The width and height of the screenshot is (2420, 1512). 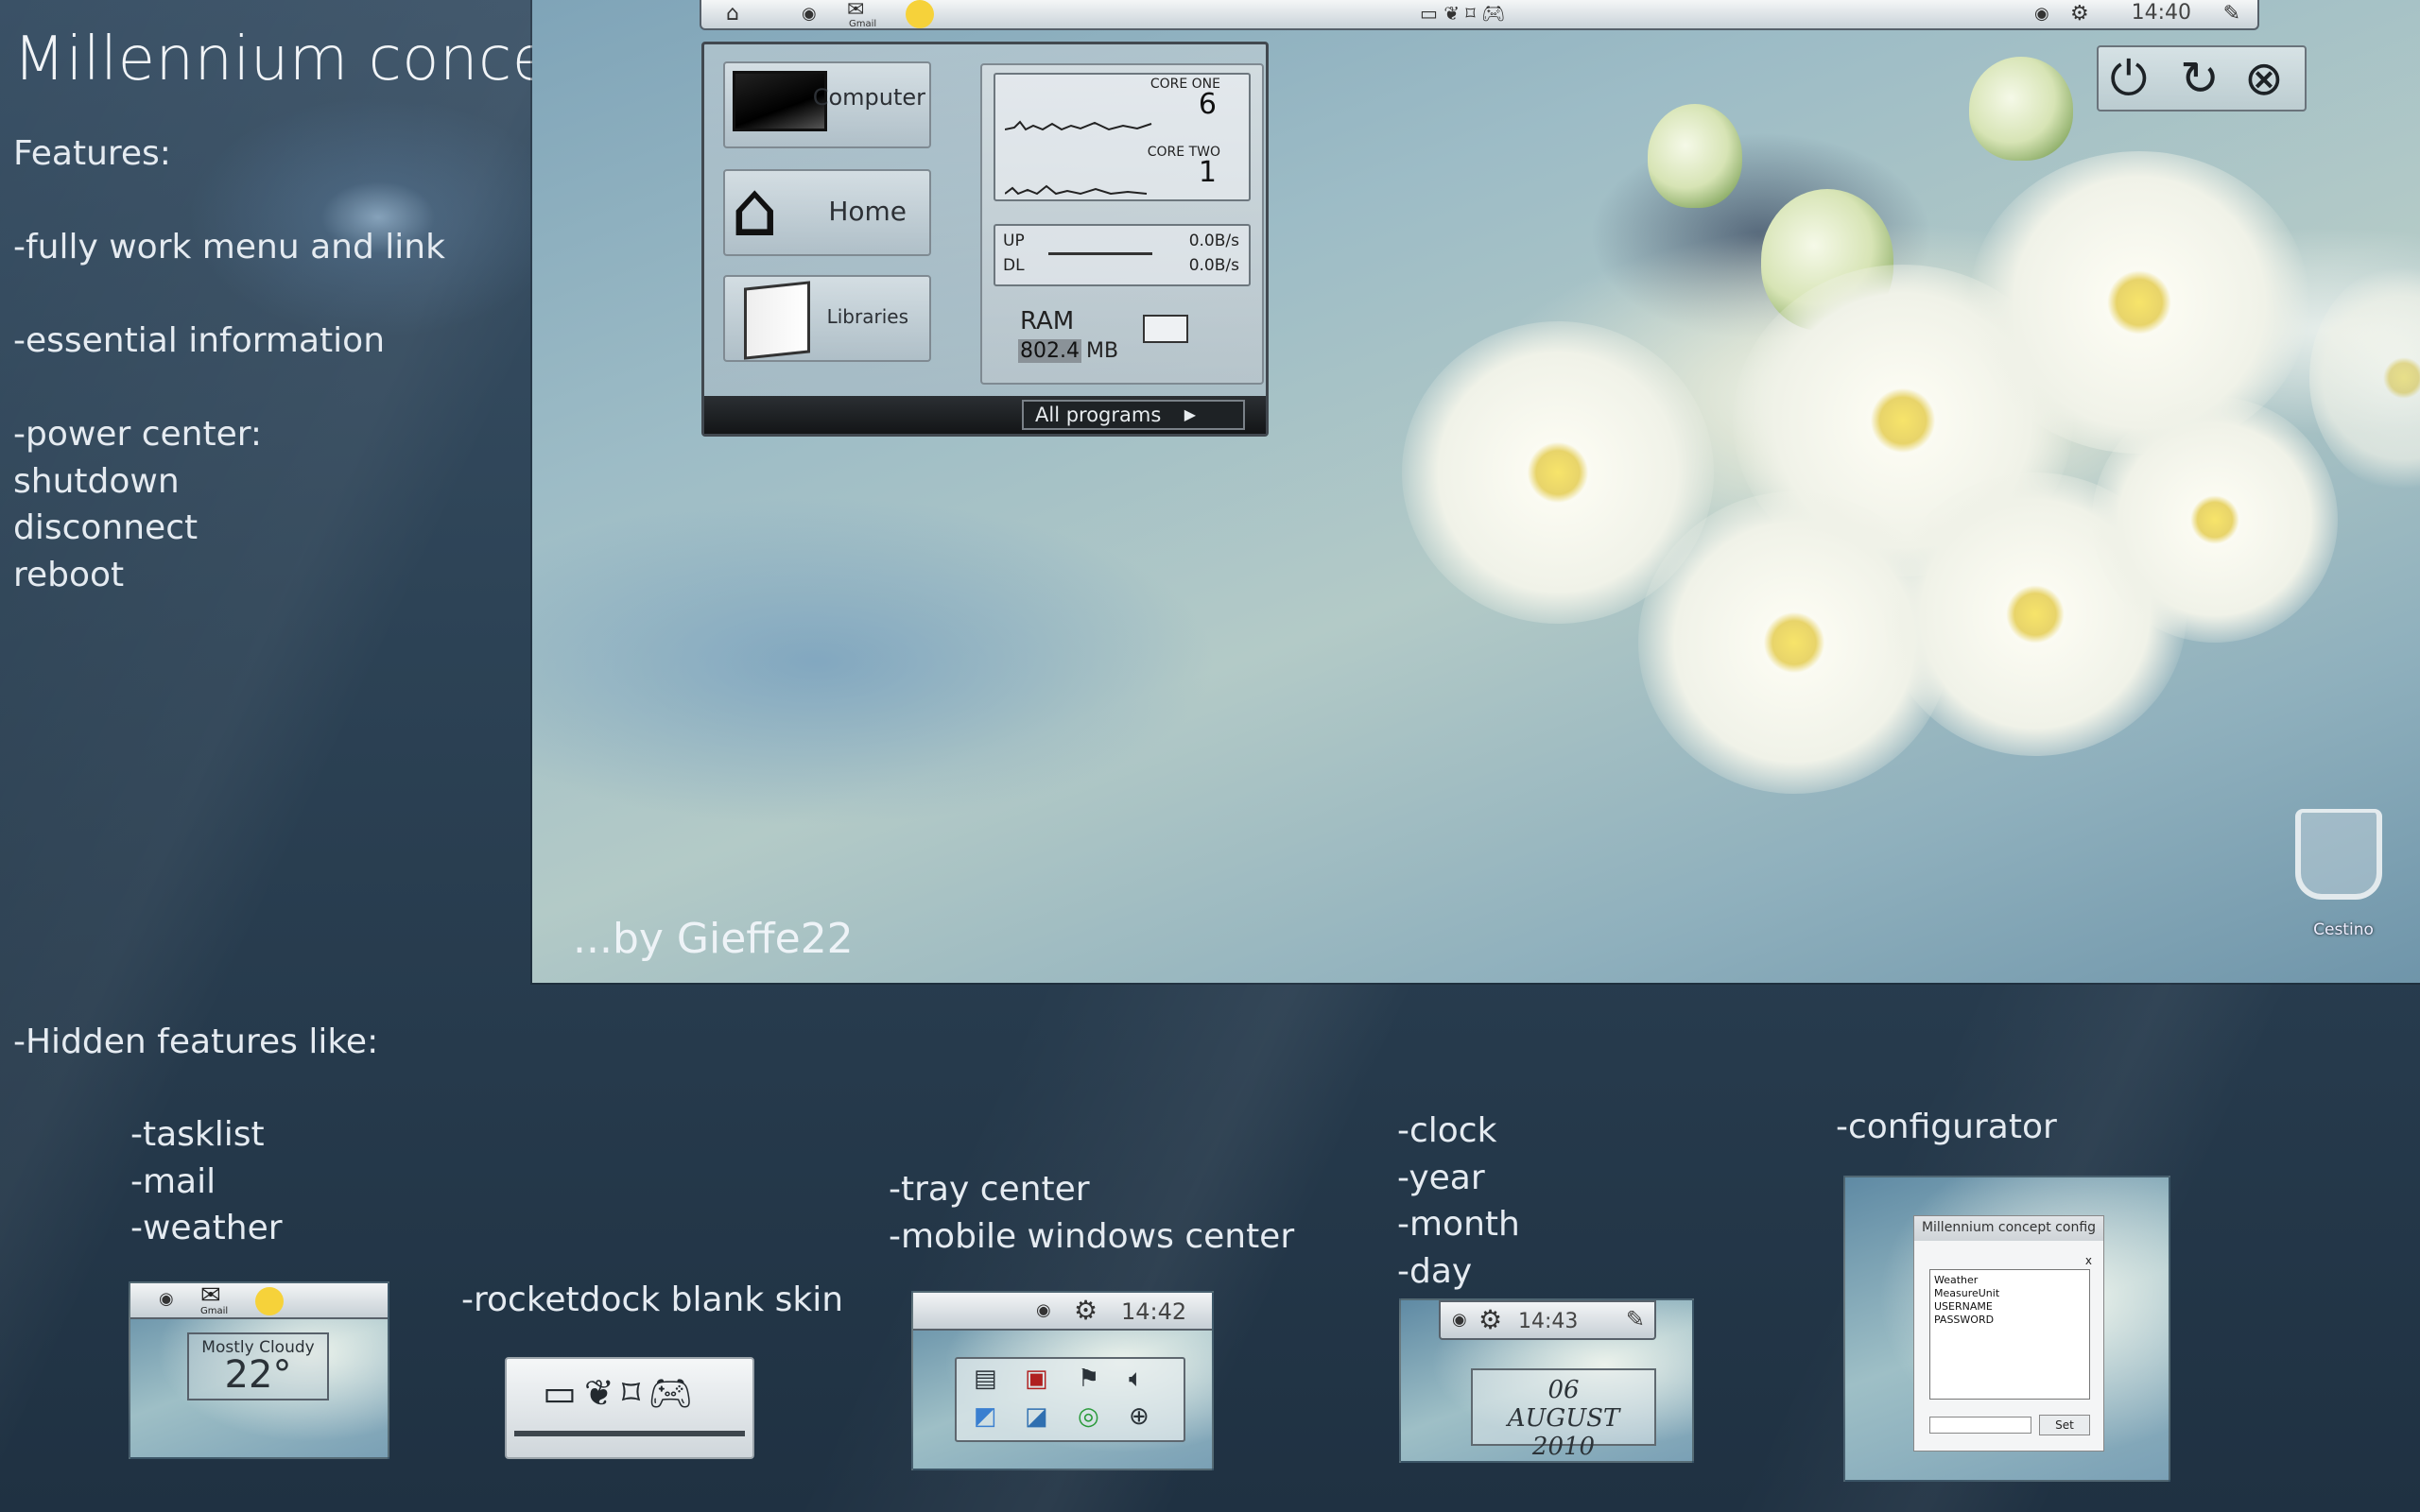 I want to click on tasklist-icons: ▭ ❦ ⌑ 🎮︎, so click(x=1462, y=13).